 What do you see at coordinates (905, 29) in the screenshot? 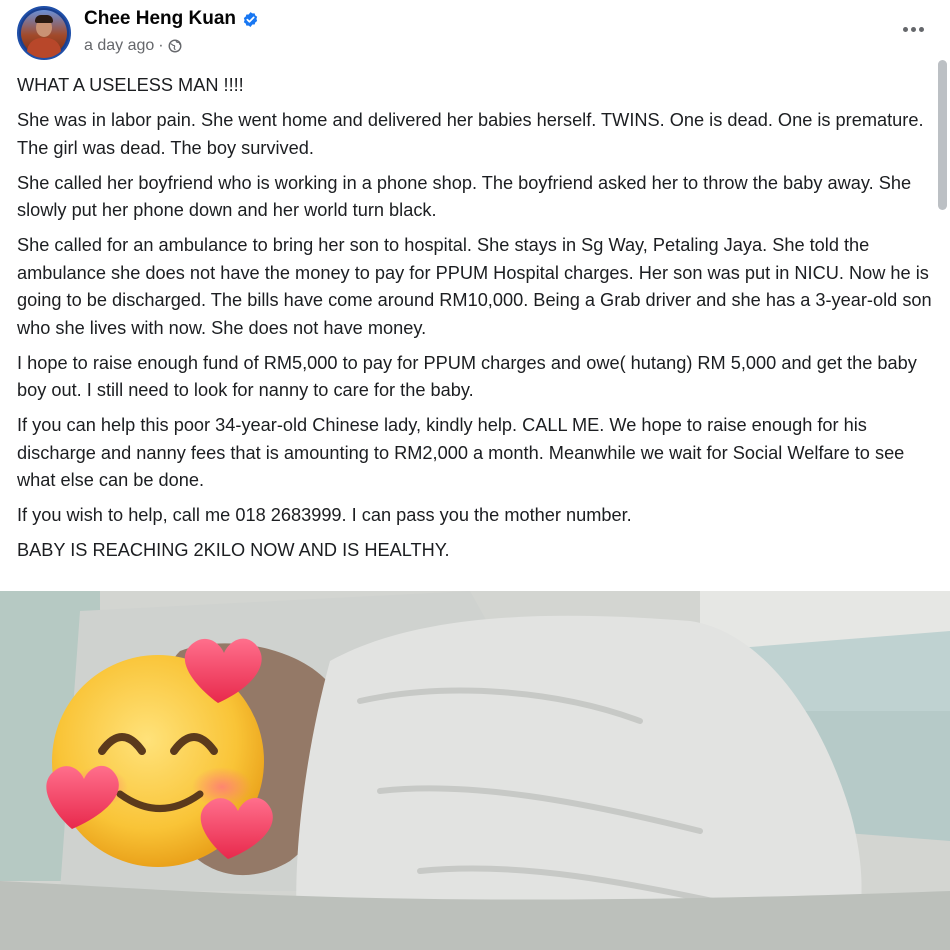
I see `more-options-icon` at bounding box center [905, 29].